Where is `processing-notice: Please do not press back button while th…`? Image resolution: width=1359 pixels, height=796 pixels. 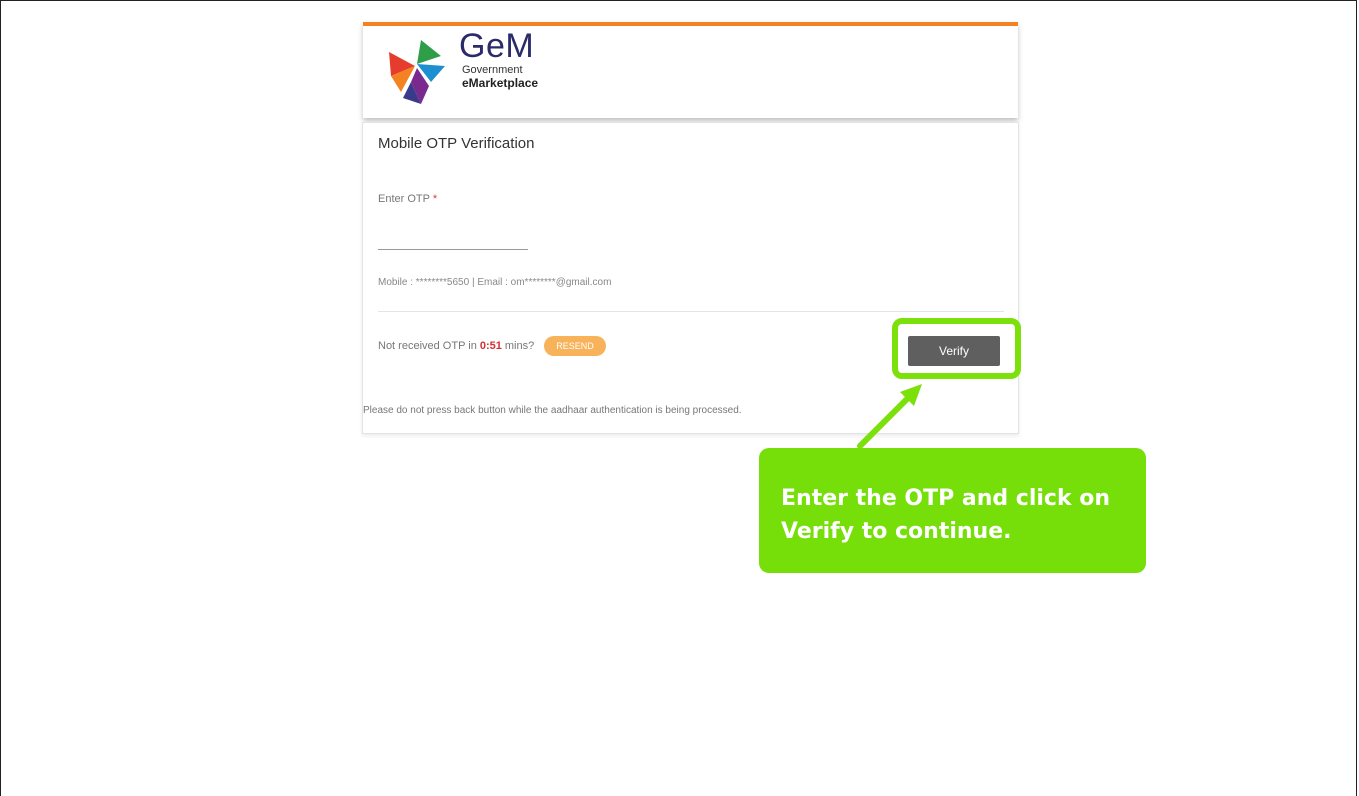 processing-notice: Please do not press back button while th… is located at coordinates (552, 410).